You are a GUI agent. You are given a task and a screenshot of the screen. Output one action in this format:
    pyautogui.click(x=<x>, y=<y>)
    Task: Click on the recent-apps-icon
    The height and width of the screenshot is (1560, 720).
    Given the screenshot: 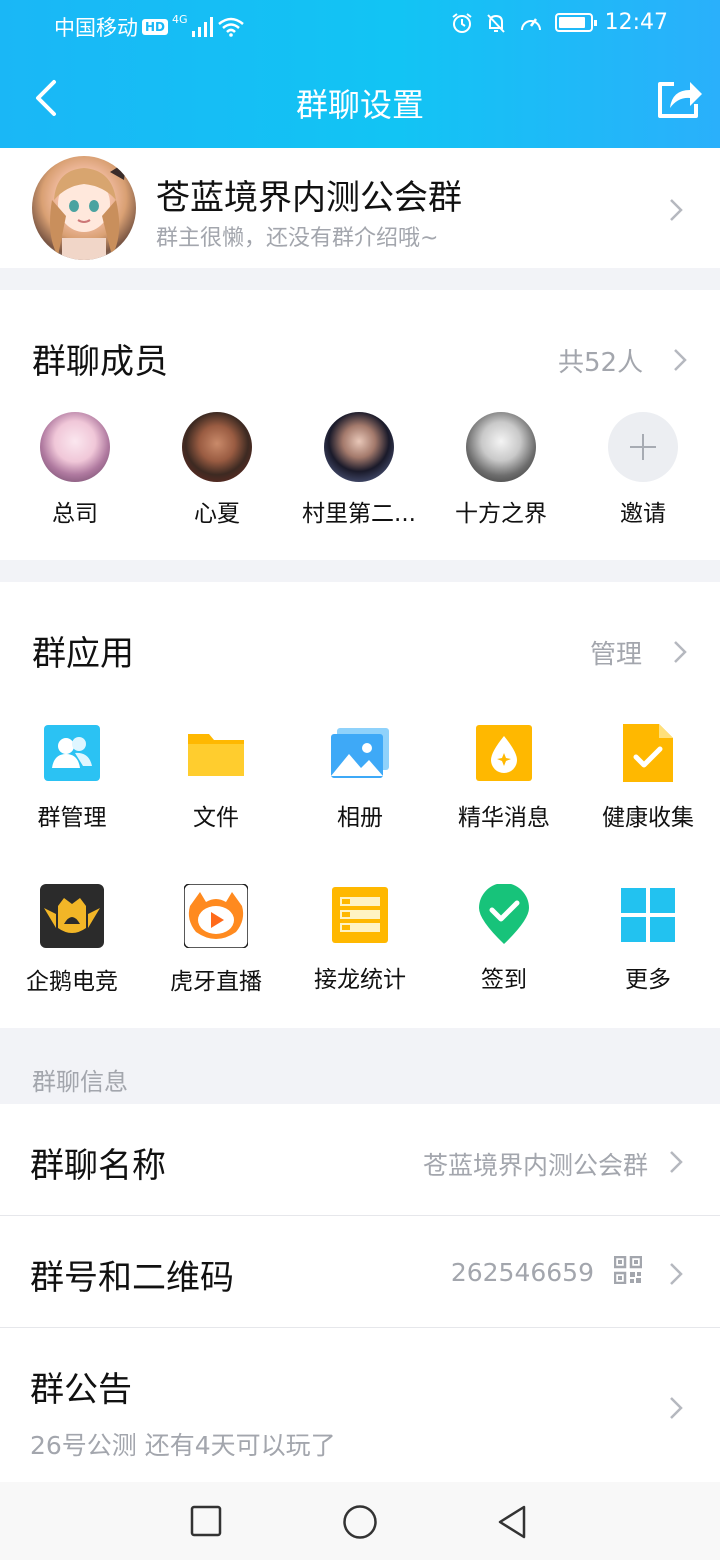 What is the action you would take?
    pyautogui.click(x=206, y=1521)
    